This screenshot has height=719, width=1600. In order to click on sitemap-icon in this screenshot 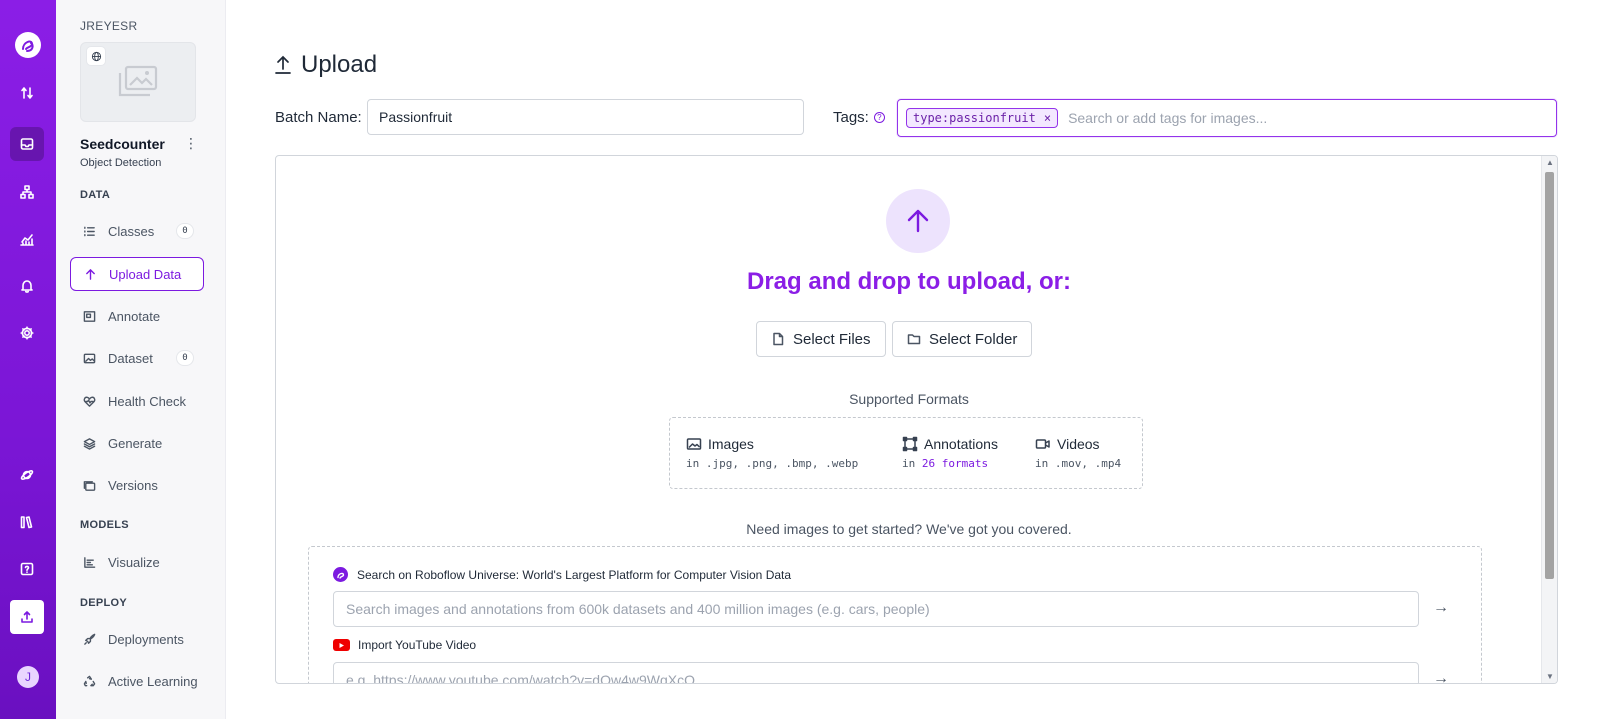, I will do `click(27, 192)`.